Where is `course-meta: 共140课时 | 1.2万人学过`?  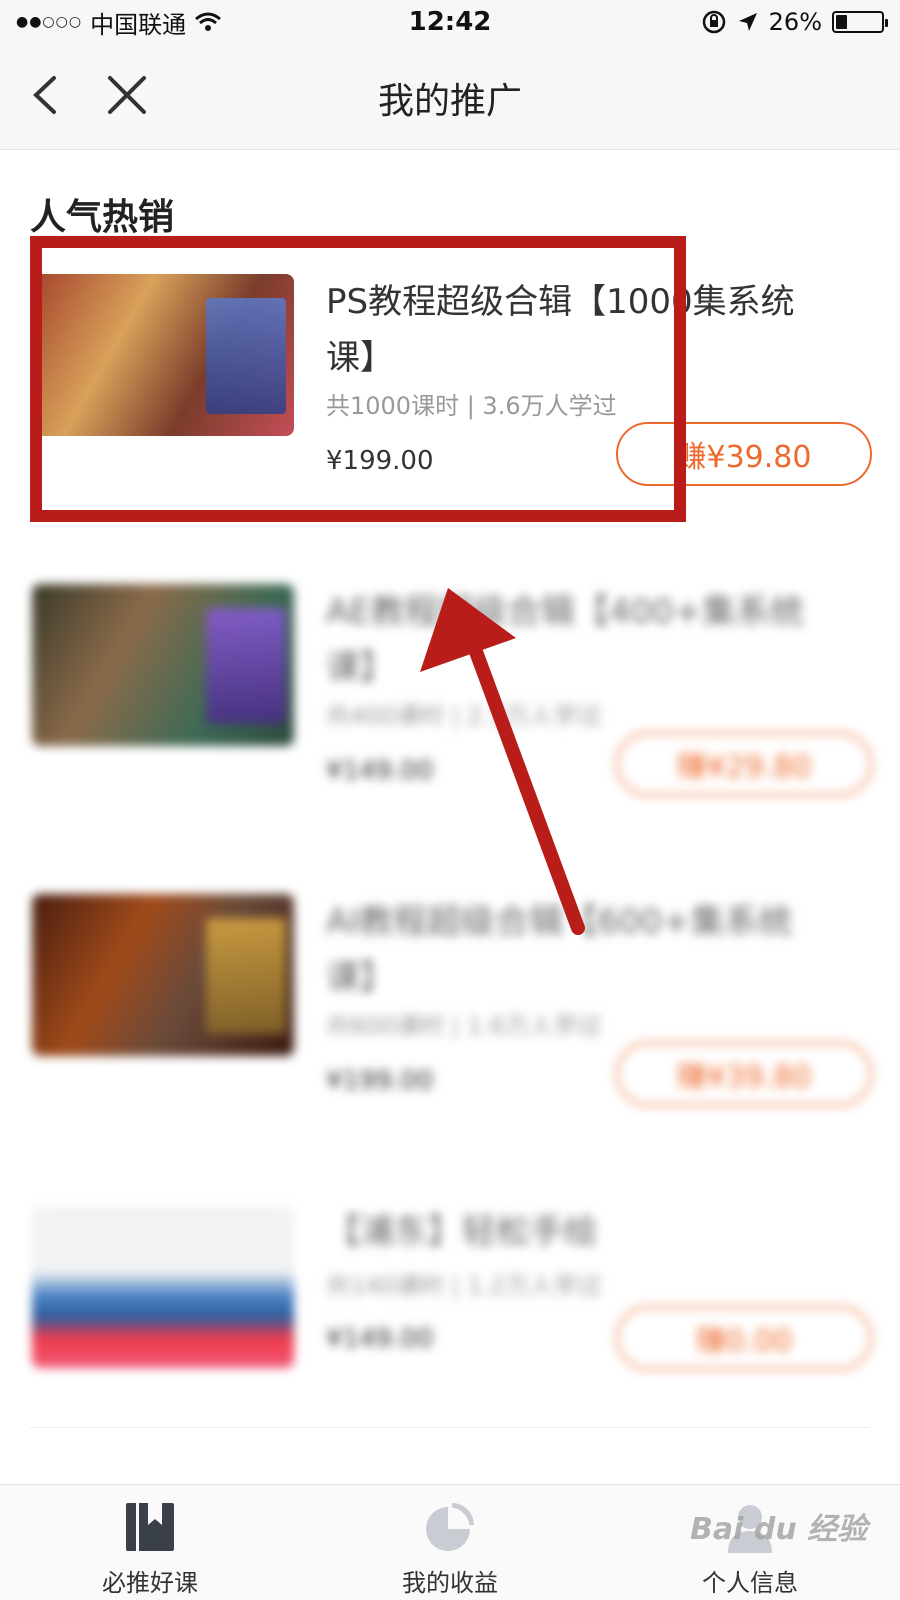
course-meta: 共140课时 | 1.2万人学过 is located at coordinates (464, 1286).